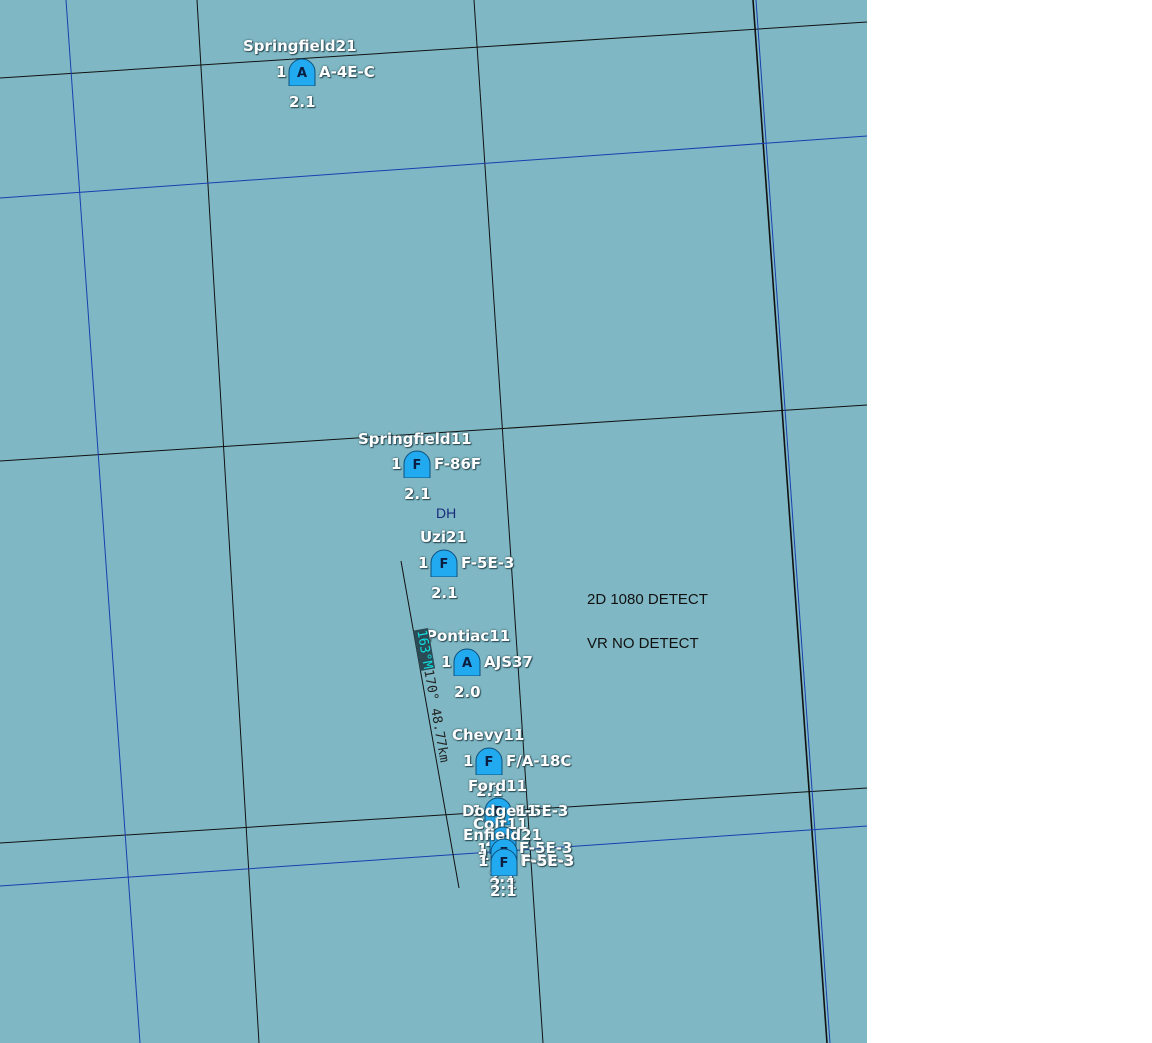 Image resolution: width=1152 pixels, height=1043 pixels. What do you see at coordinates (415, 439) in the screenshot?
I see `unit-callsign: Springfield11` at bounding box center [415, 439].